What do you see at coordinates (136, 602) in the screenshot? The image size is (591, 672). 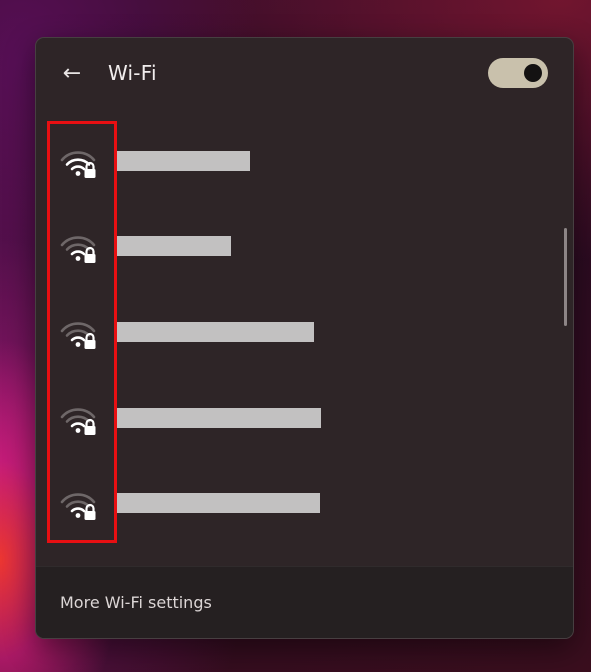 I see `more-wifi-settings-link: More Wi-Fi settings` at bounding box center [136, 602].